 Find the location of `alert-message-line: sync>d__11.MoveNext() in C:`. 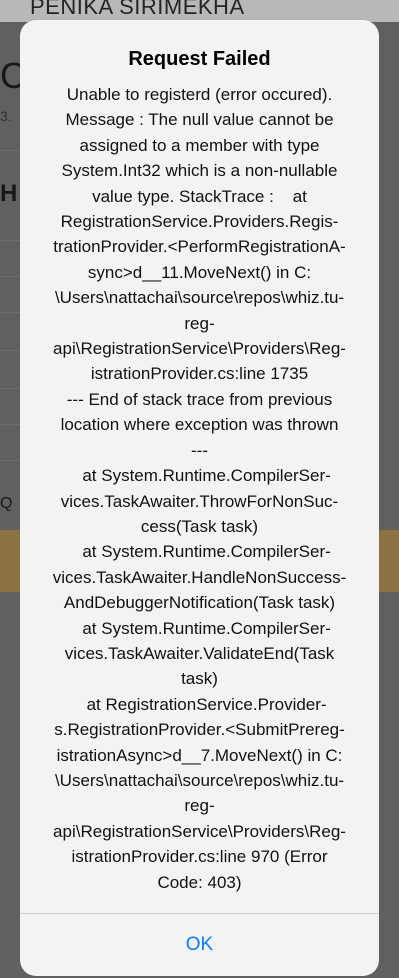

alert-message-line: sync>d__11.MoveNext() in C: is located at coordinates (199, 272).